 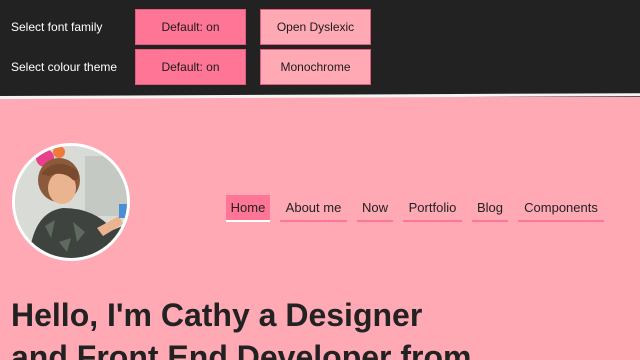 I want to click on font-family-label: Select font family, so click(x=57, y=27).